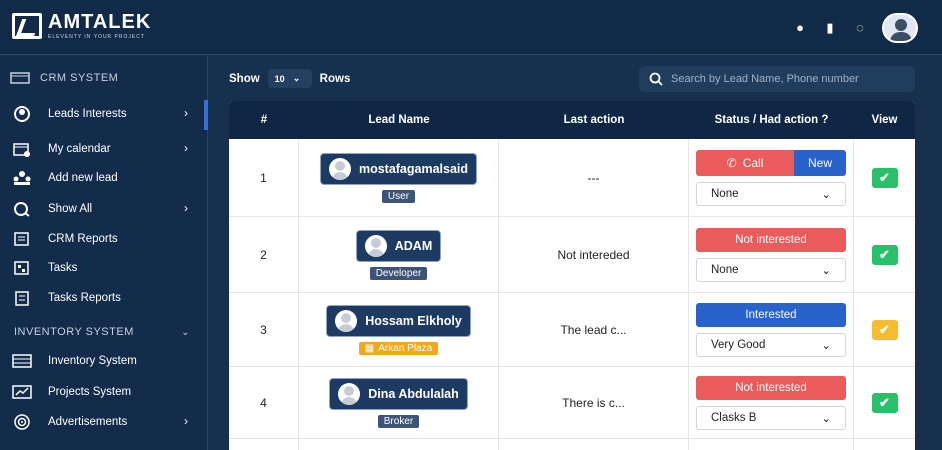 The image size is (942, 450). What do you see at coordinates (105, 209) in the screenshot?
I see `sidebar-item-show-all: Show All ›` at bounding box center [105, 209].